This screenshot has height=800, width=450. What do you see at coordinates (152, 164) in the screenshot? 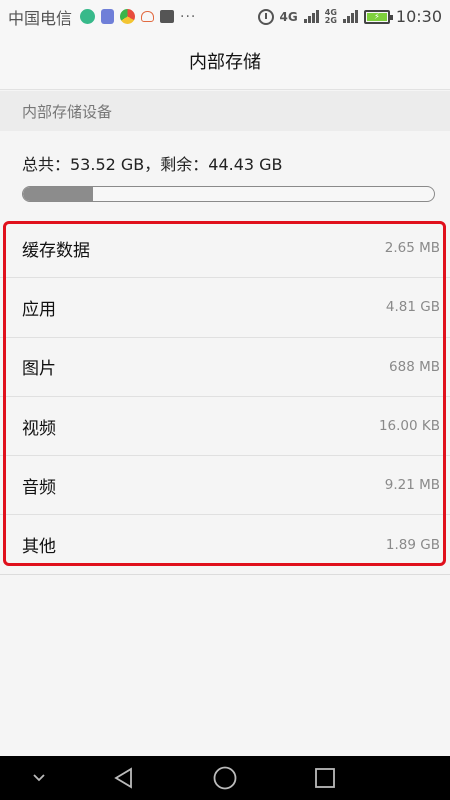
I see `storage-summary-text: 总共：53.52 GB，剩余：44.43 GB` at bounding box center [152, 164].